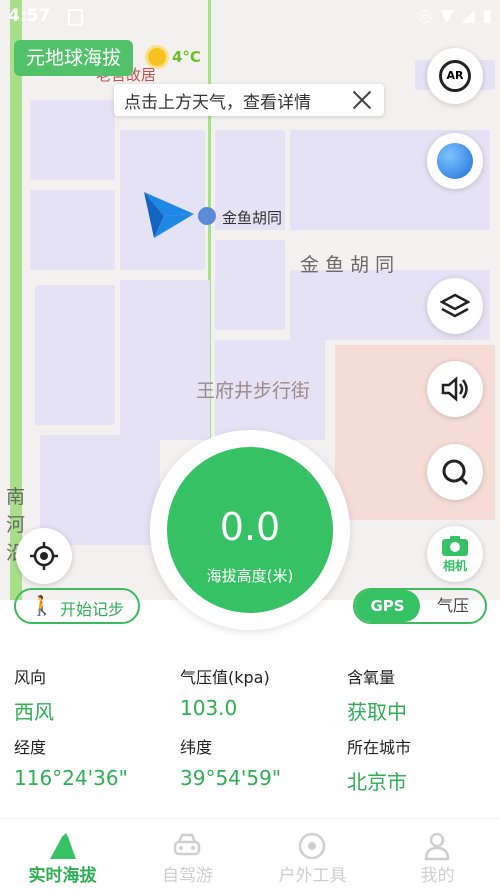  I want to click on tab-label: 户外工具, so click(312, 876).